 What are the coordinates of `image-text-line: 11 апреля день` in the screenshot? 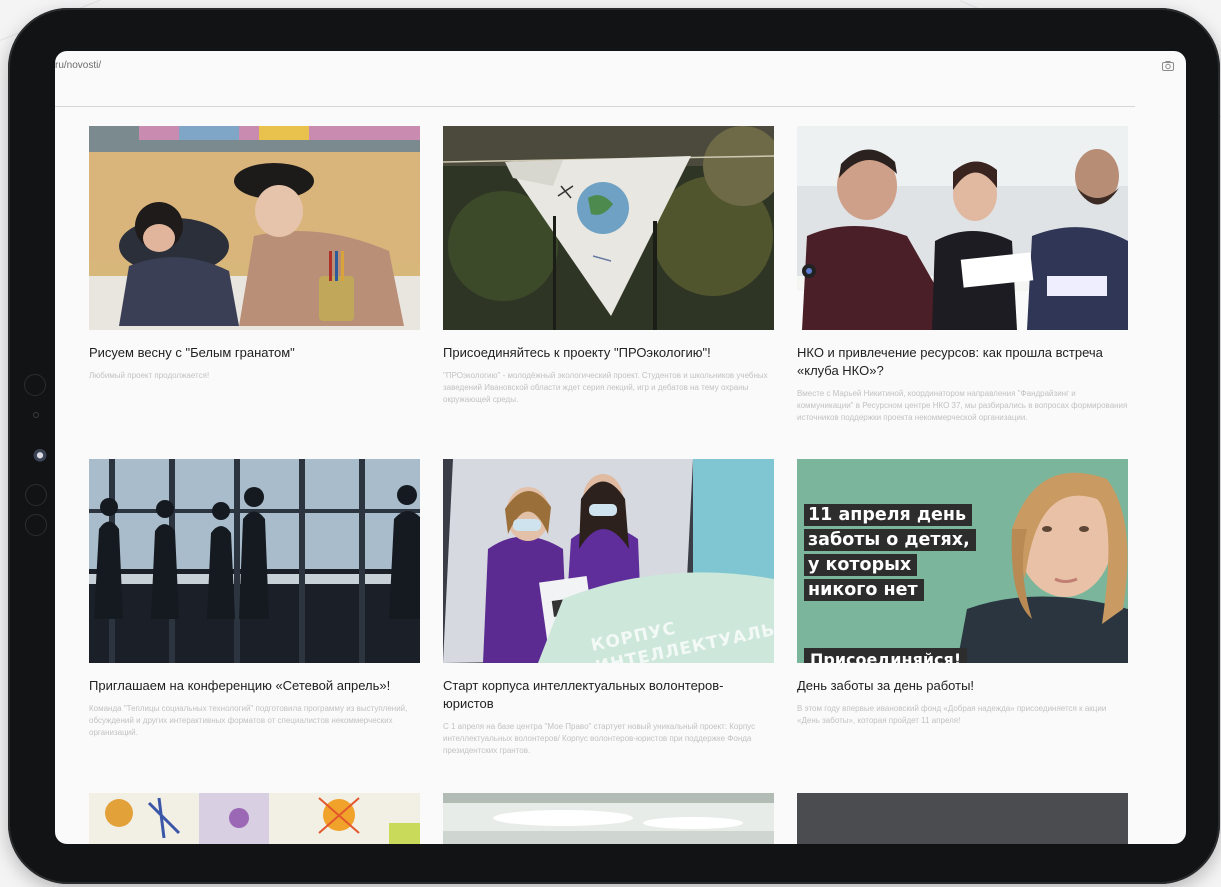 It's located at (888, 515).